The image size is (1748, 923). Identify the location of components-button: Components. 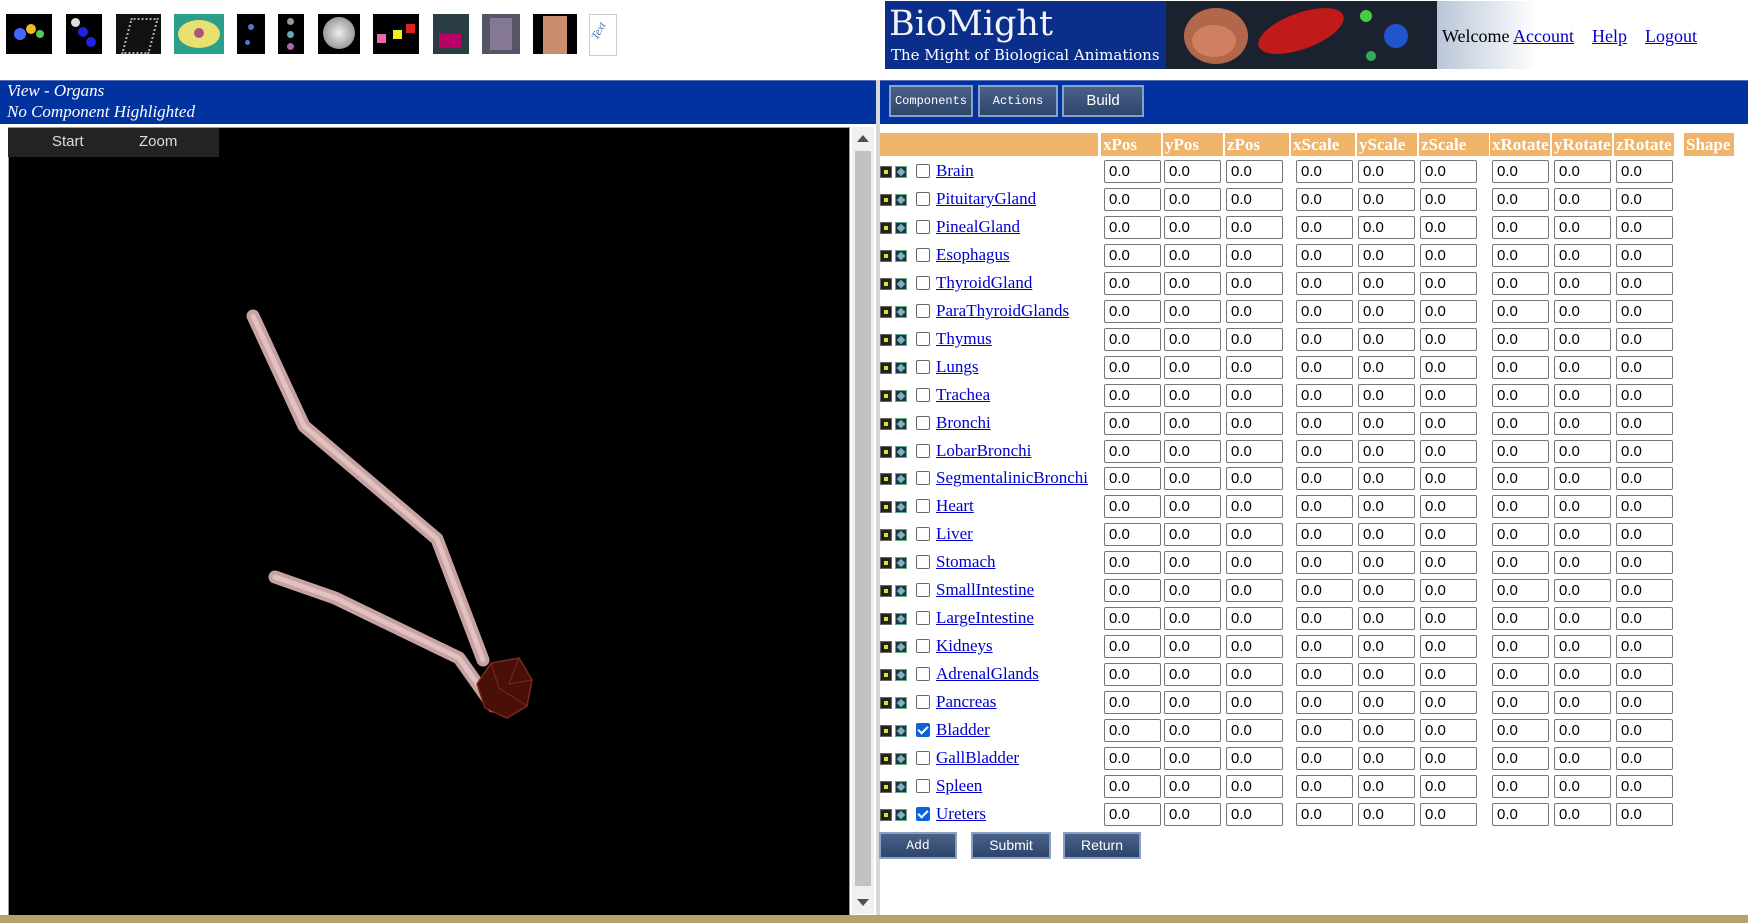
(931, 101).